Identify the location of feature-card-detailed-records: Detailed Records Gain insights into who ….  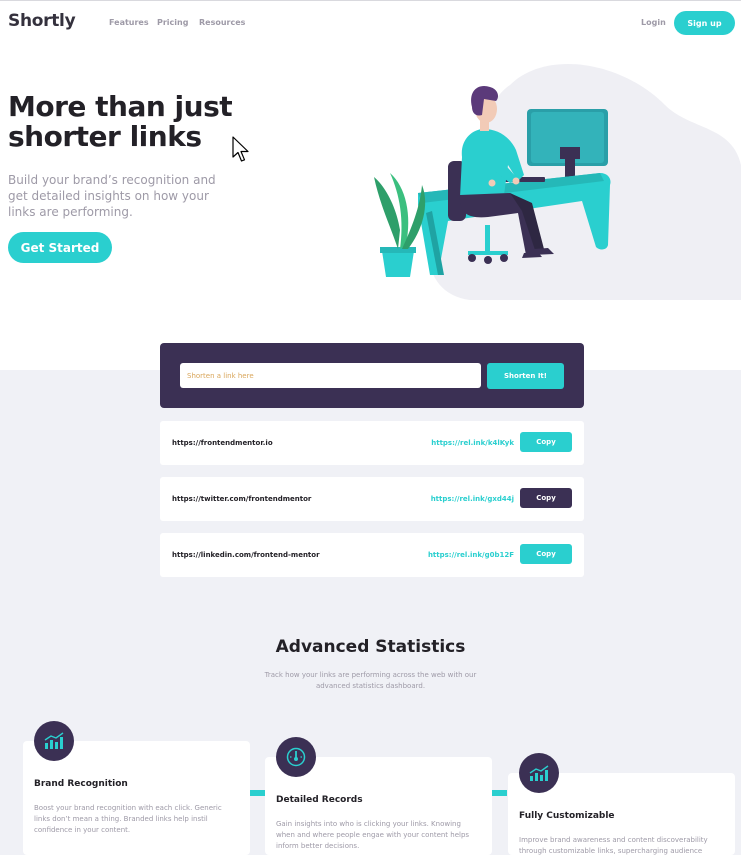
(378, 796).